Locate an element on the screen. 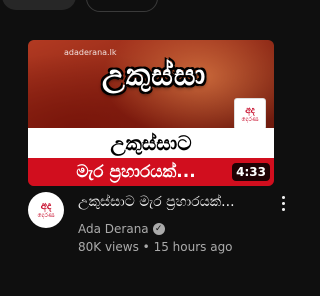  more-vert-icon is located at coordinates (283, 203).